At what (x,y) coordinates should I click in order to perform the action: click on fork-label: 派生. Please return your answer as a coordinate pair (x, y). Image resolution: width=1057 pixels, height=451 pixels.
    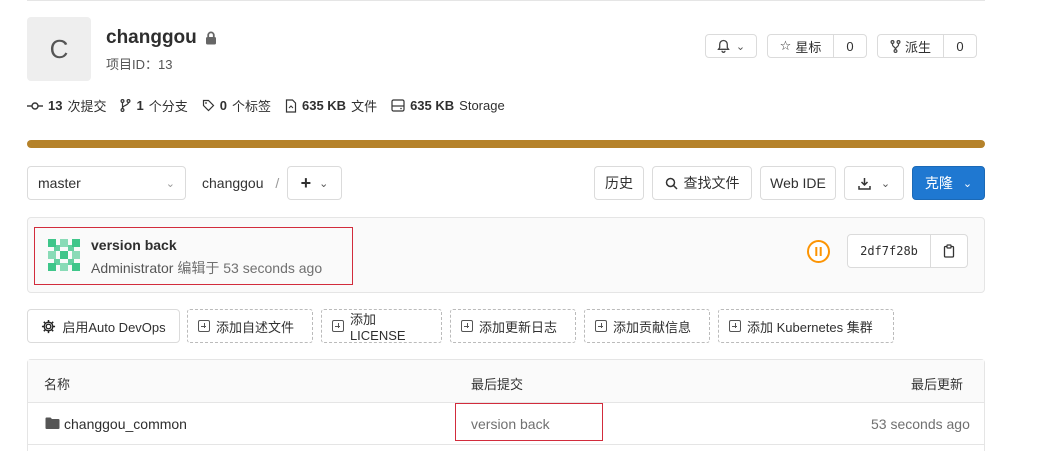
    Looking at the image, I should click on (917, 47).